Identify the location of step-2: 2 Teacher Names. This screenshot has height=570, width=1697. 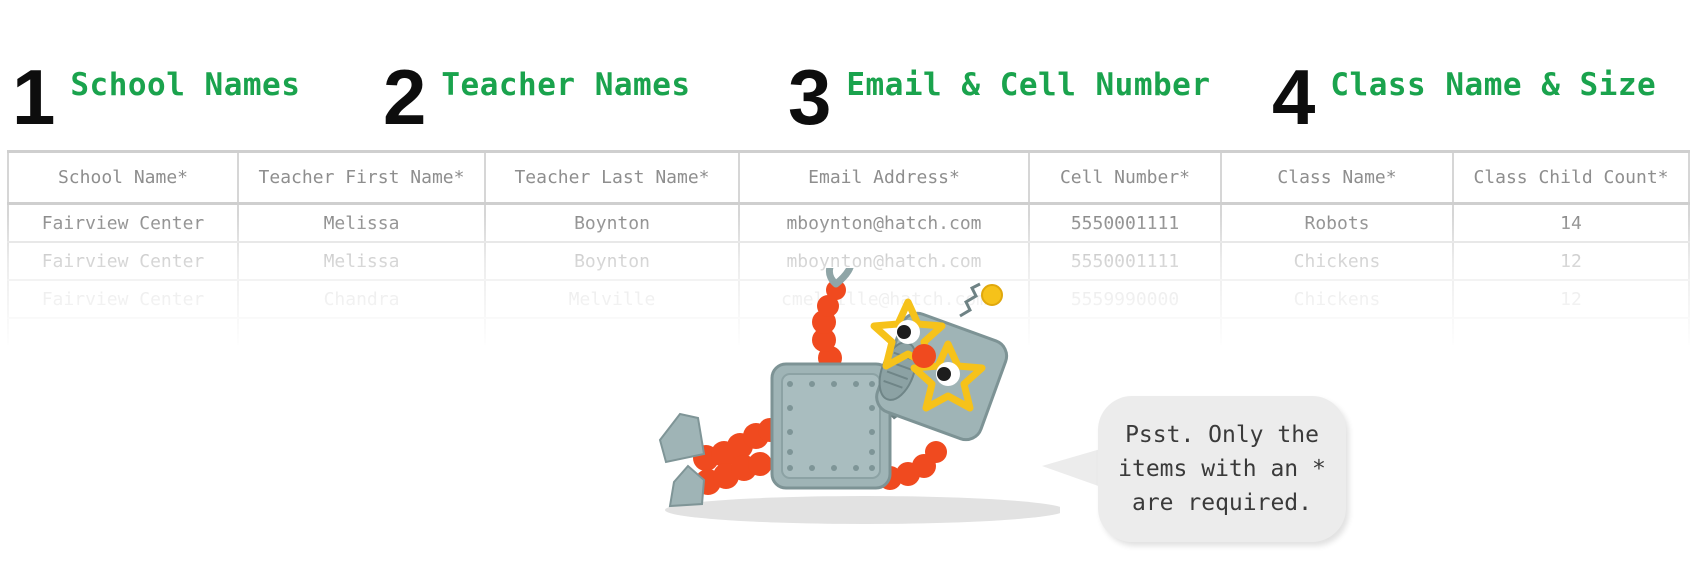
(537, 97).